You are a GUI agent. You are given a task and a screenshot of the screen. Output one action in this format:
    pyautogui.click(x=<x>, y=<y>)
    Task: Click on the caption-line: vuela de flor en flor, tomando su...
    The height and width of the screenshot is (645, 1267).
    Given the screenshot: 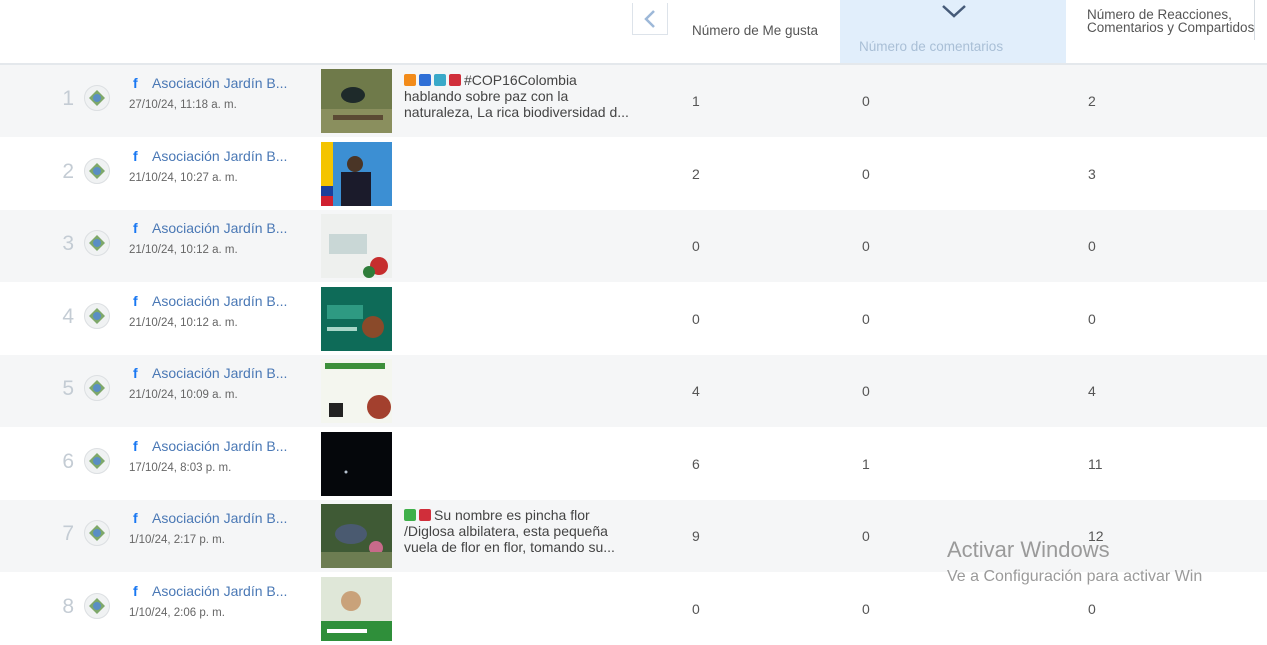 What is the action you would take?
    pyautogui.click(x=509, y=547)
    